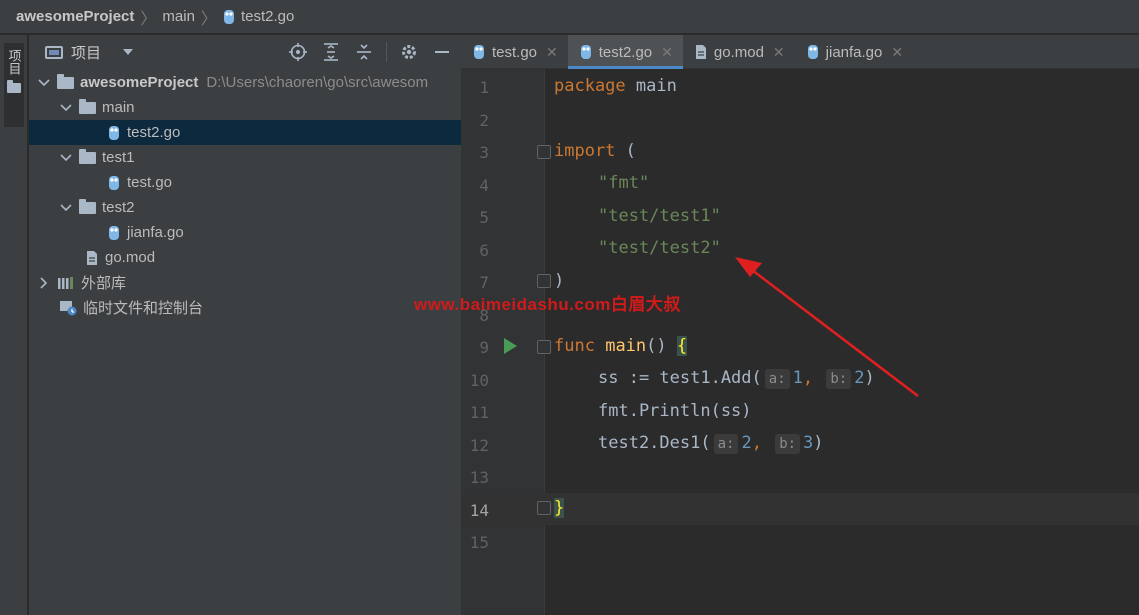  I want to click on tab-go-mod: go.mod ✕, so click(739, 52).